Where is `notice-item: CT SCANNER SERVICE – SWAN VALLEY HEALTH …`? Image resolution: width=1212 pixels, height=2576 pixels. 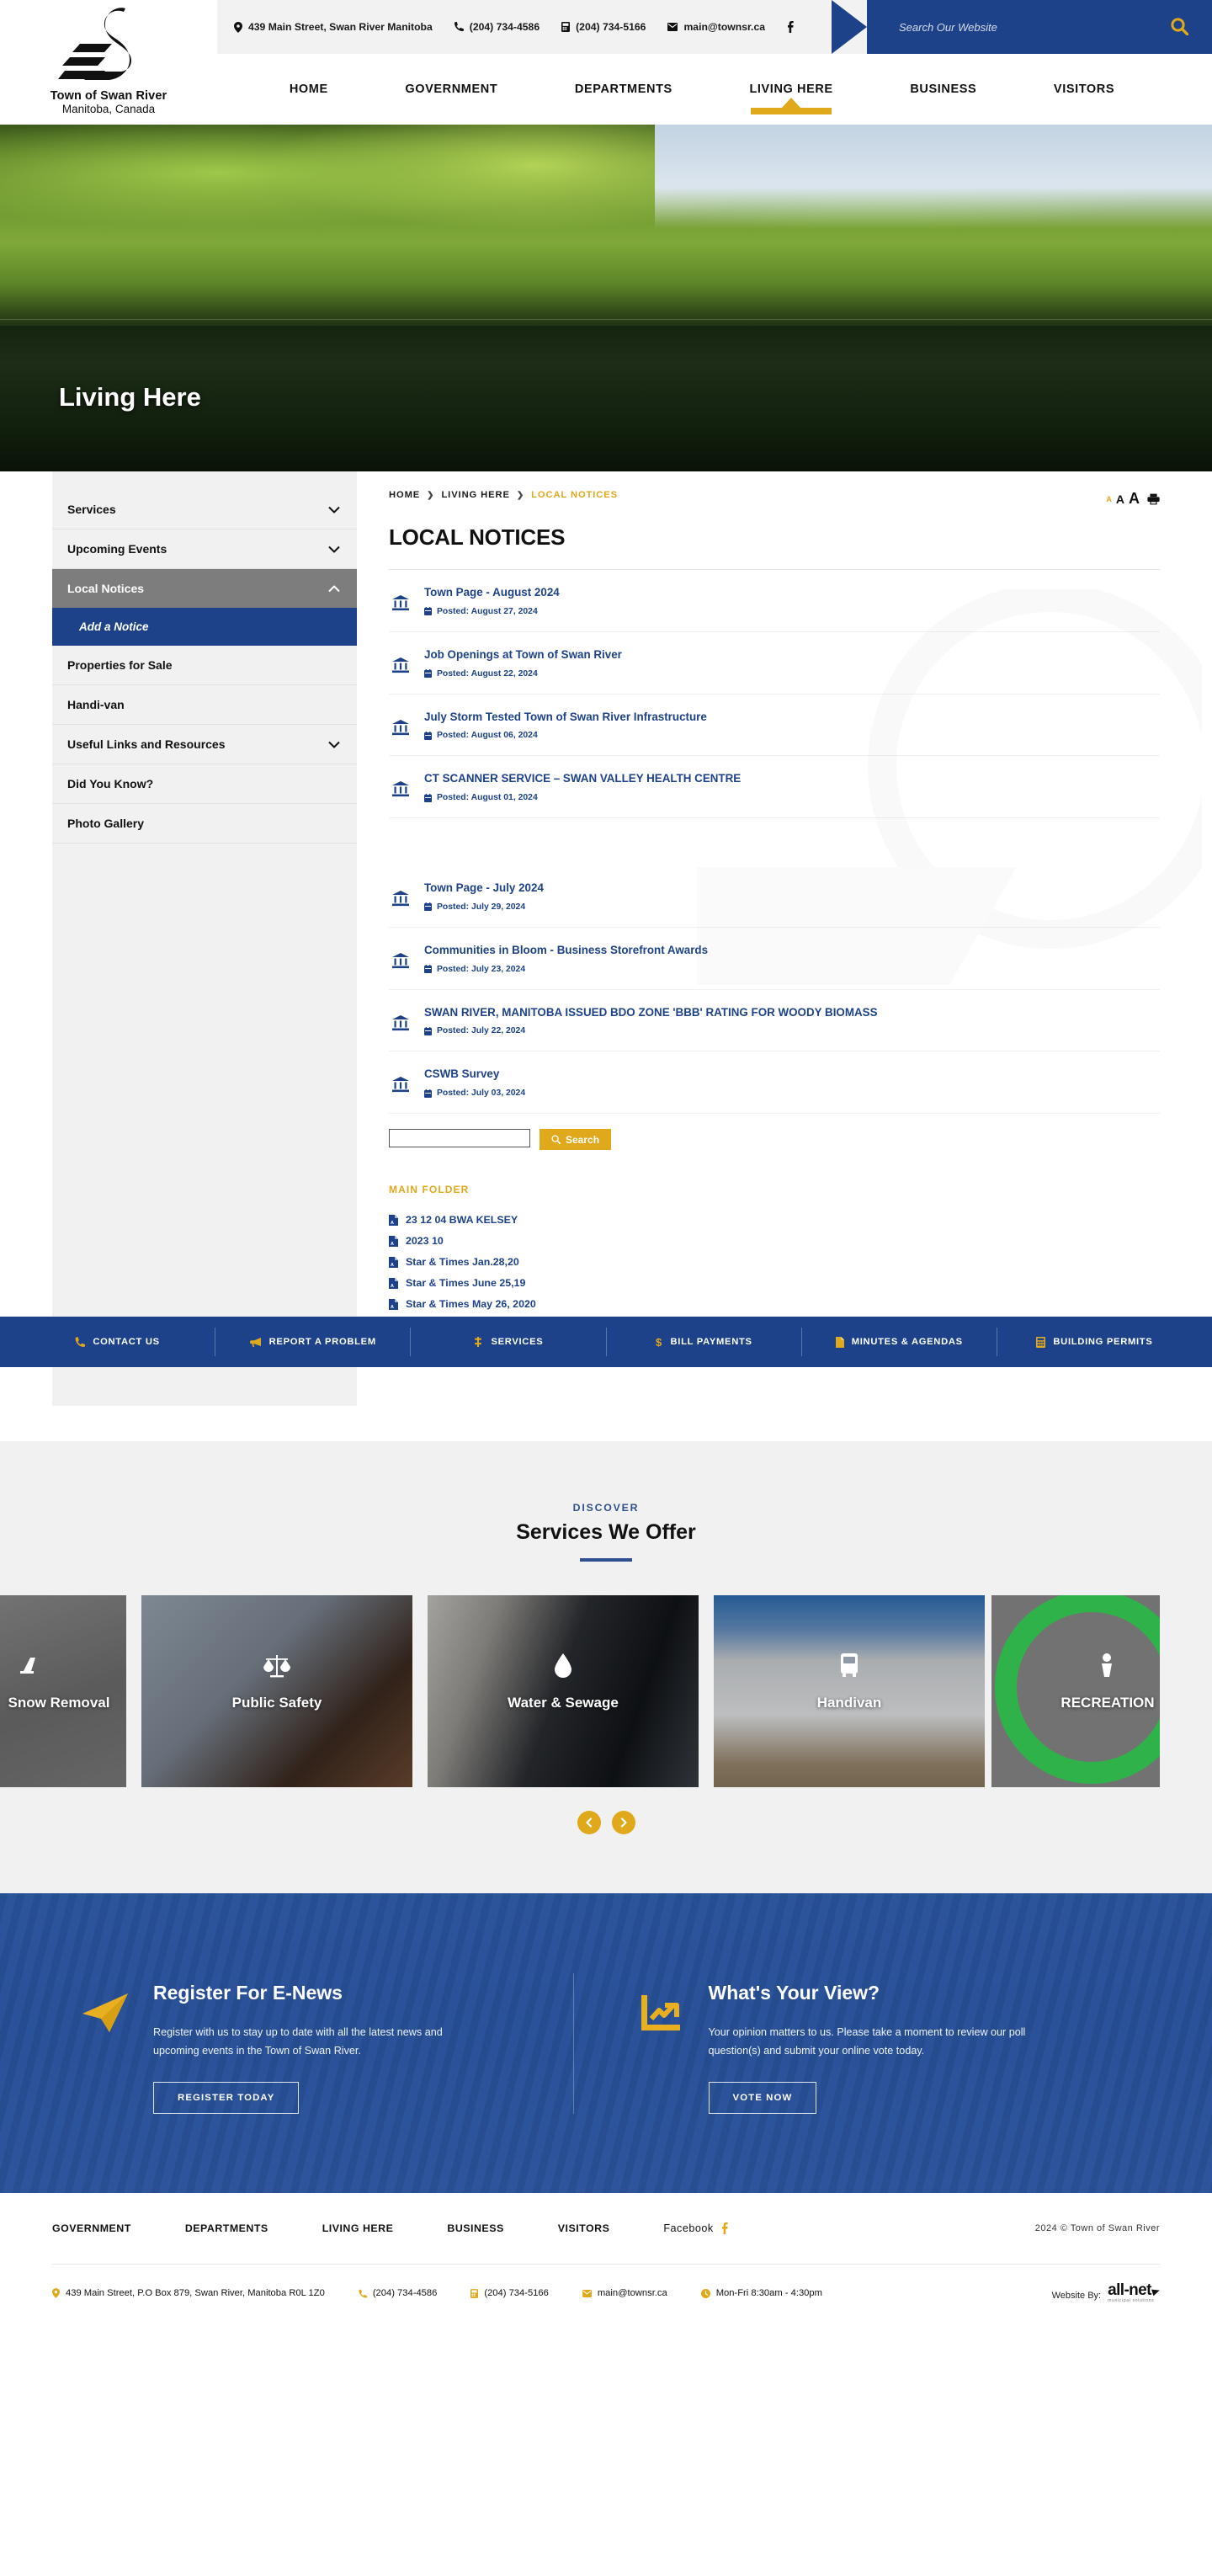
notice-item: CT SCANNER SERVICE – SWAN VALLEY HEALTH … is located at coordinates (774, 788).